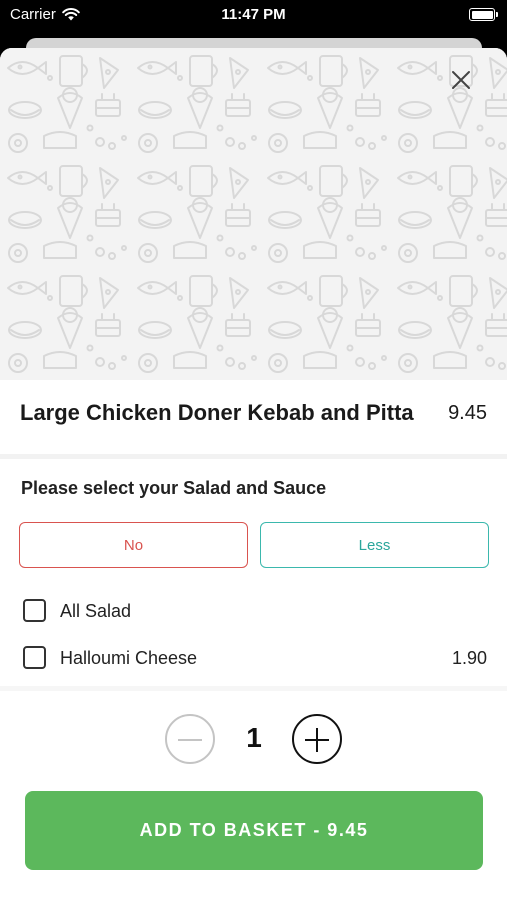 This screenshot has width=507, height=900. I want to click on salad-sauce-heading: Please select your Salad and Sauce, so click(174, 488).